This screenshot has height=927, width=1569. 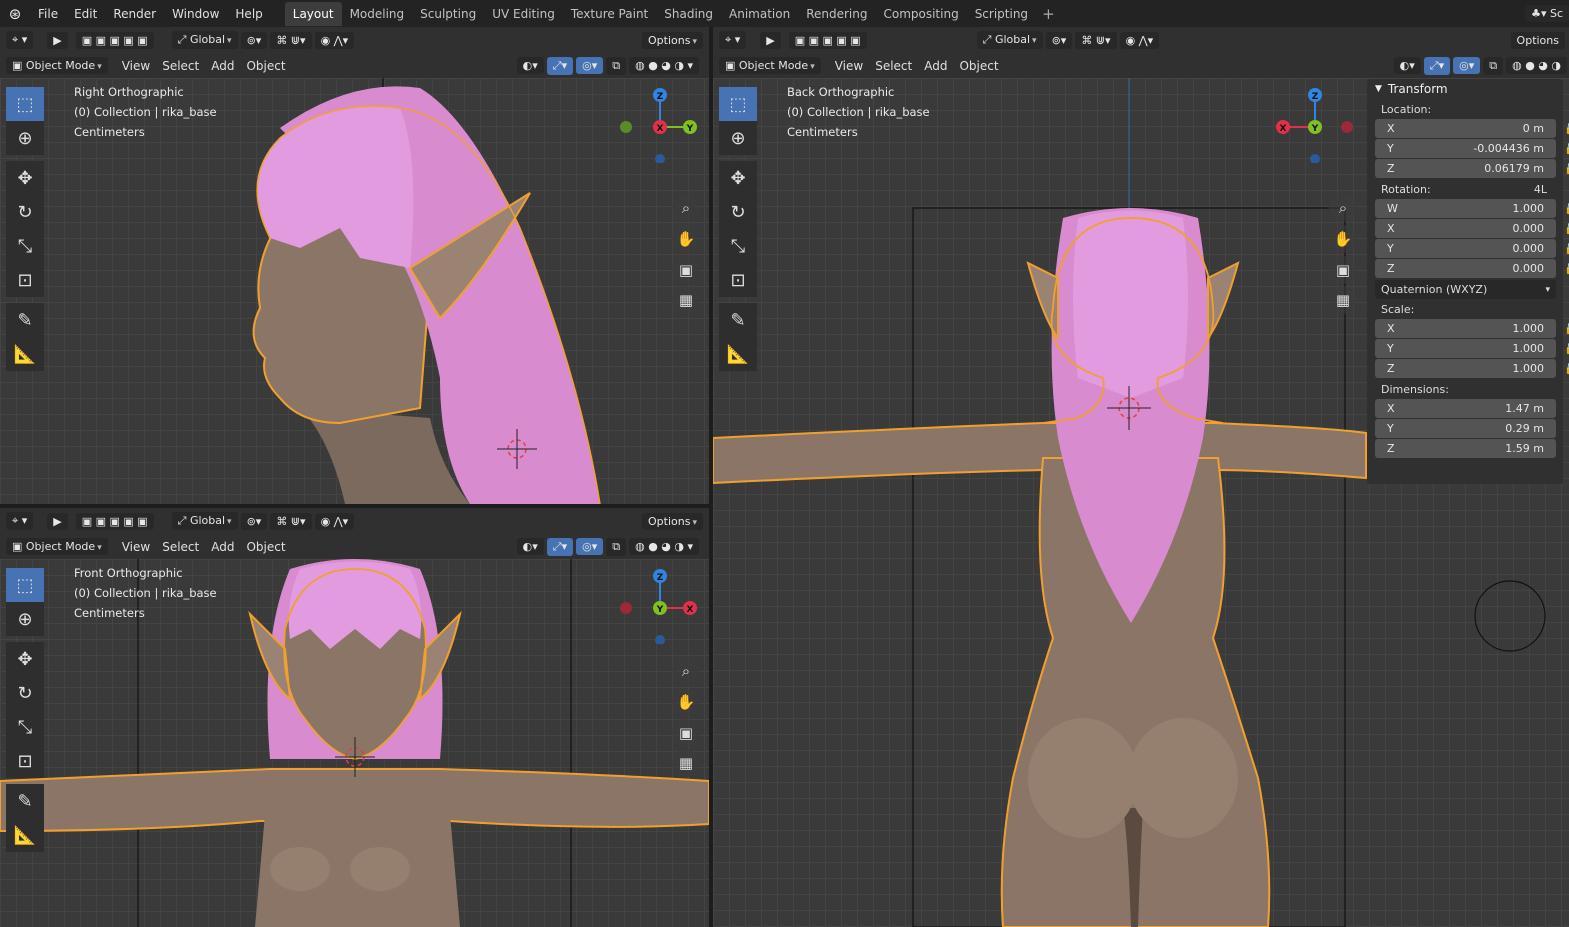 I want to click on navigation-gizmo: Z Y X, so click(x=655, y=123).